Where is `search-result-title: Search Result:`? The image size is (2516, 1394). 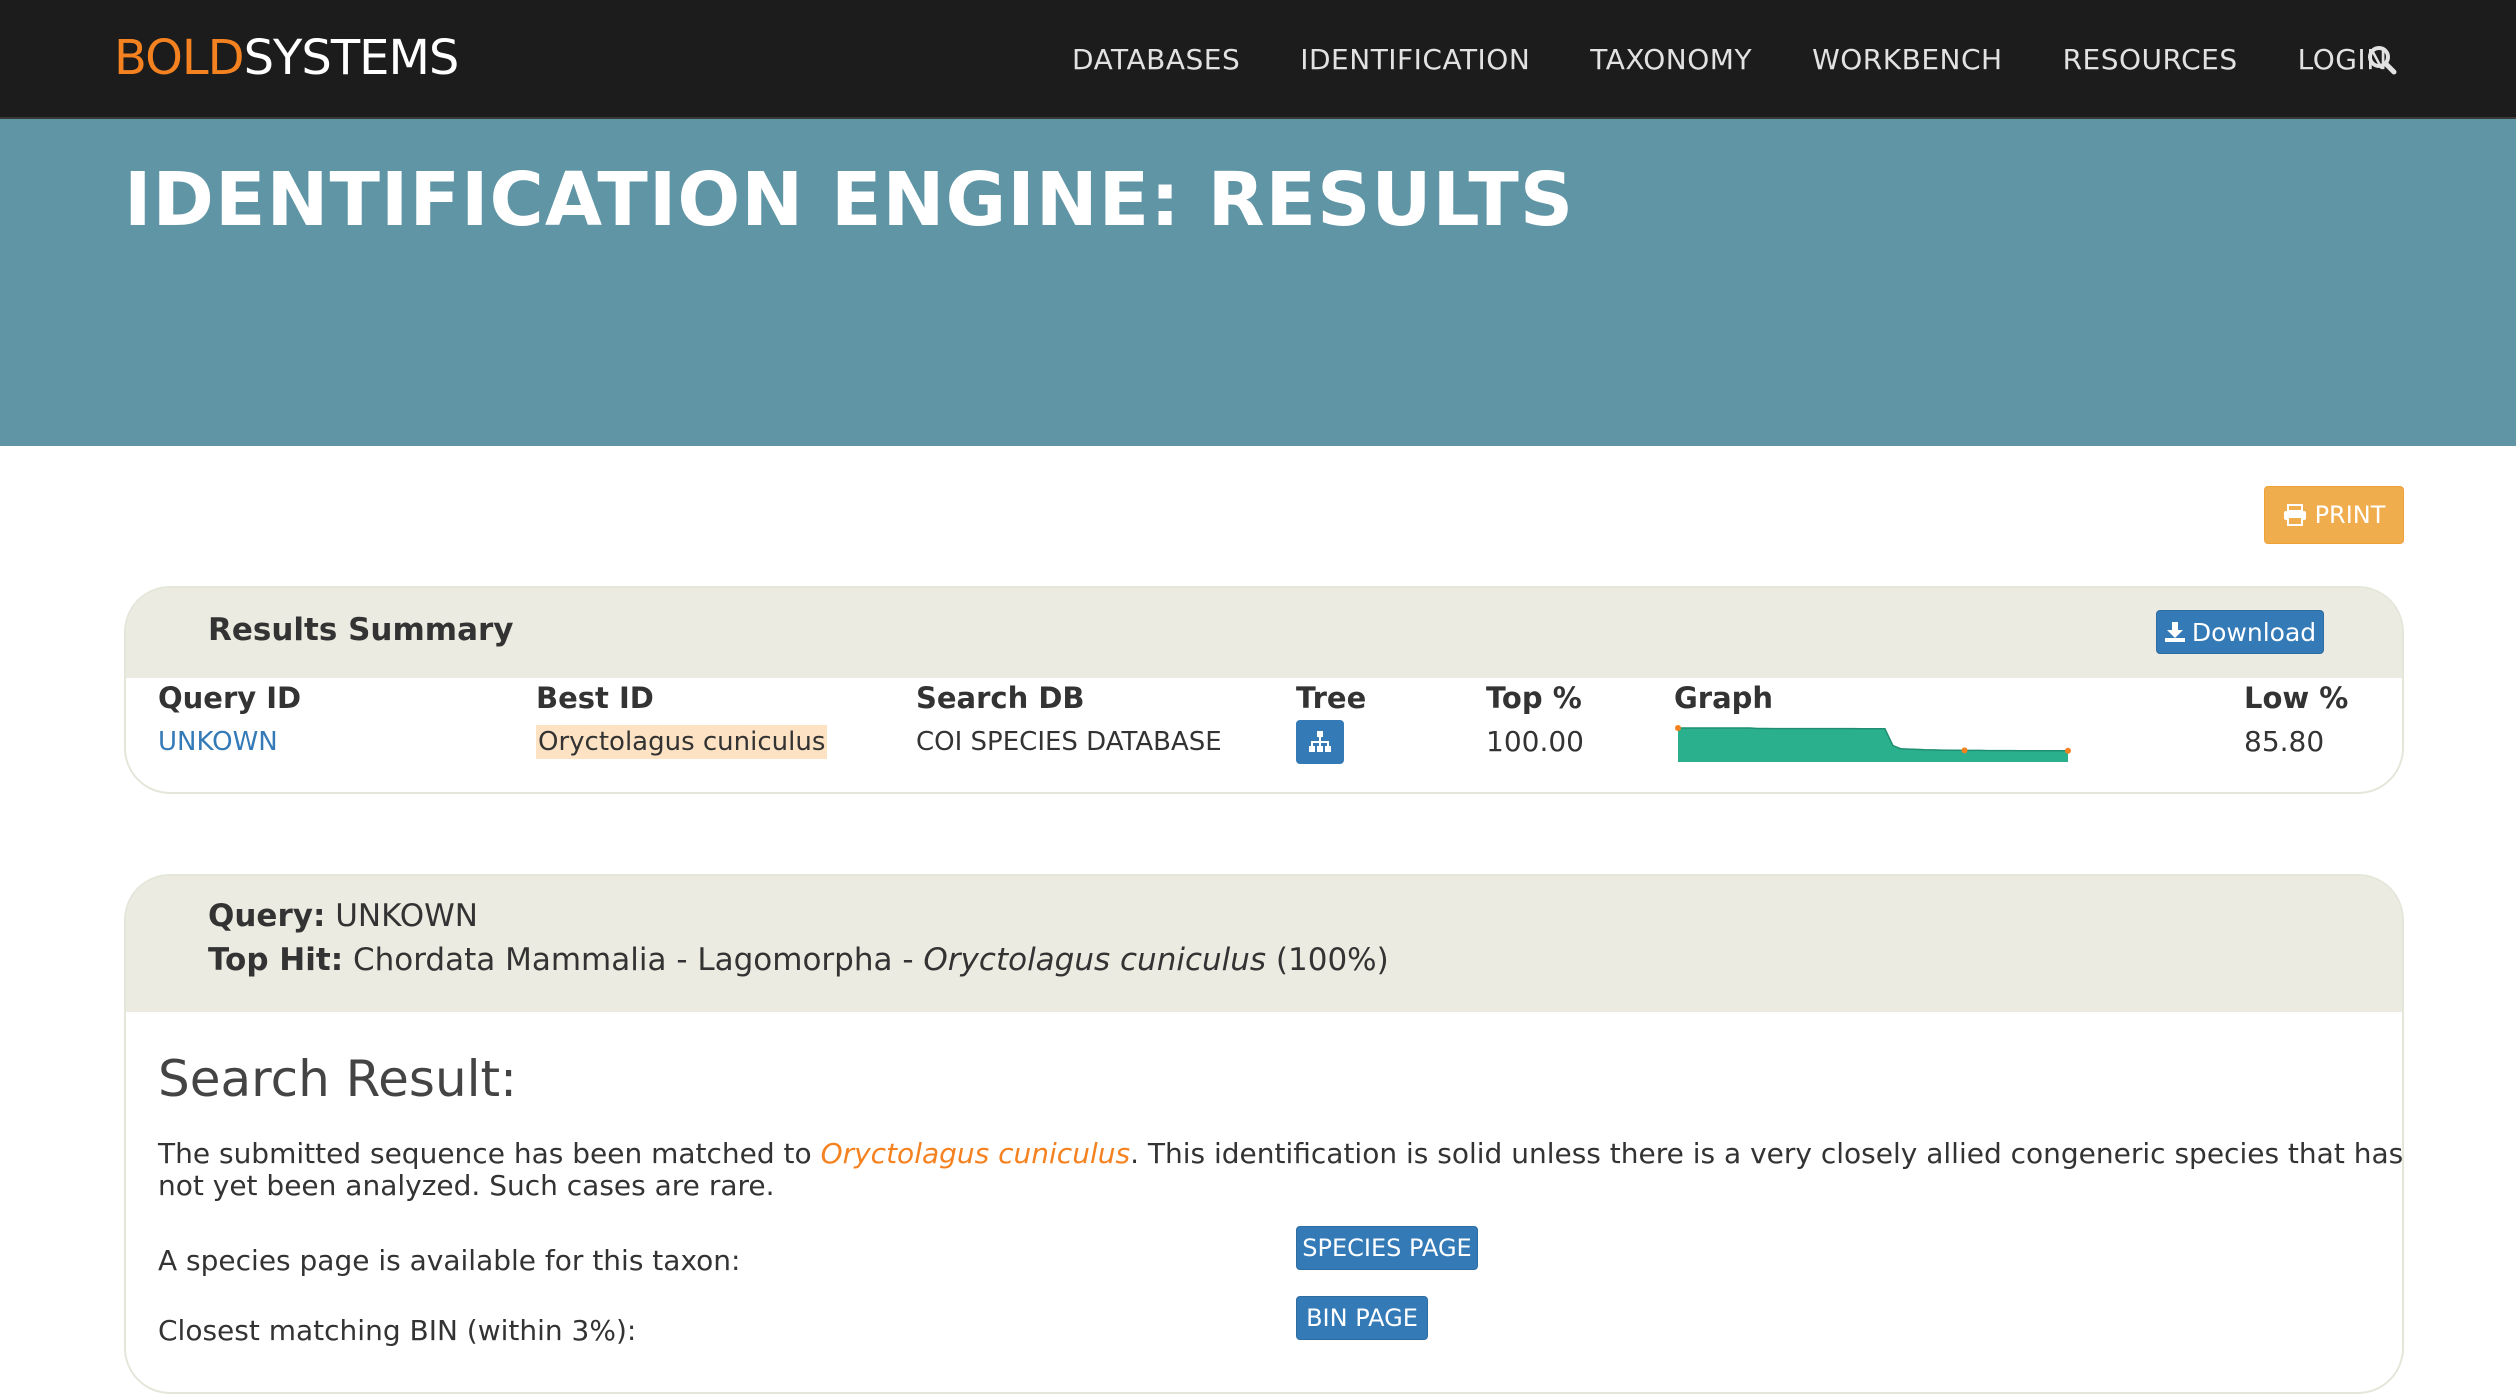
search-result-title: Search Result: is located at coordinates (338, 1079).